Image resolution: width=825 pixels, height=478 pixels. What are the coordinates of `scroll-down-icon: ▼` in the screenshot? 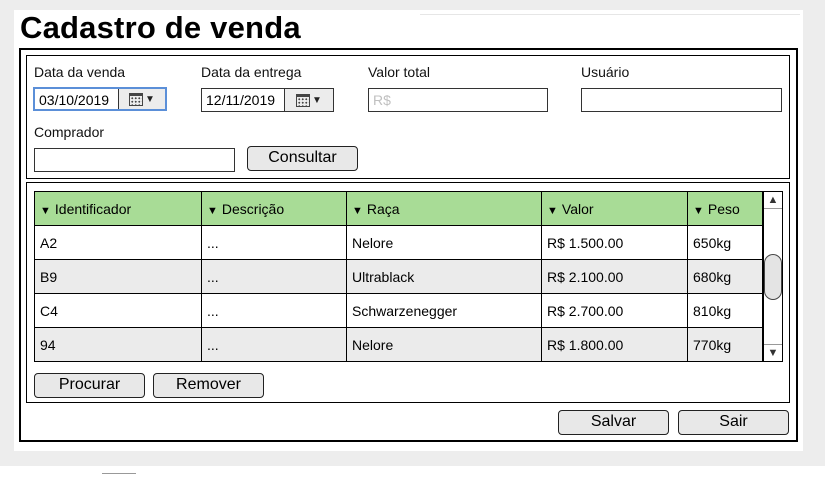 It's located at (773, 352).